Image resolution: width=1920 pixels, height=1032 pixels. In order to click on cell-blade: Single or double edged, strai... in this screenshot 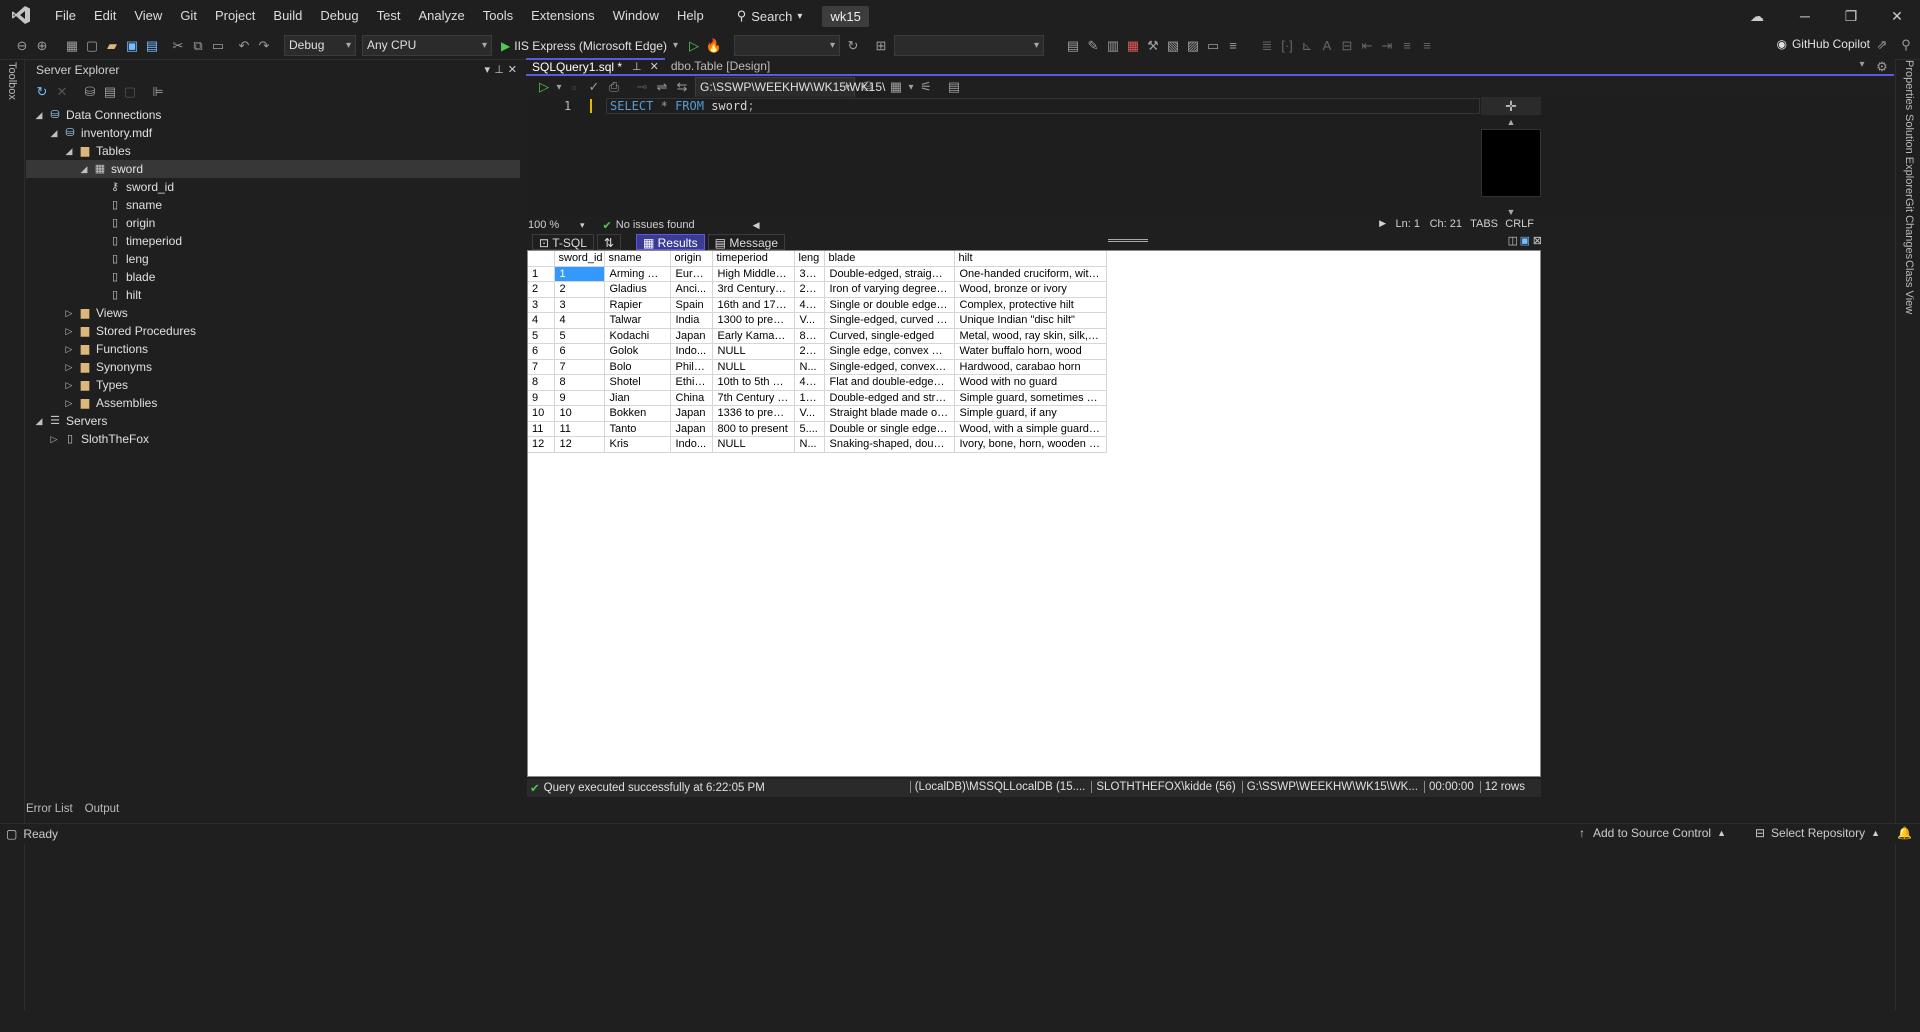, I will do `click(889, 305)`.